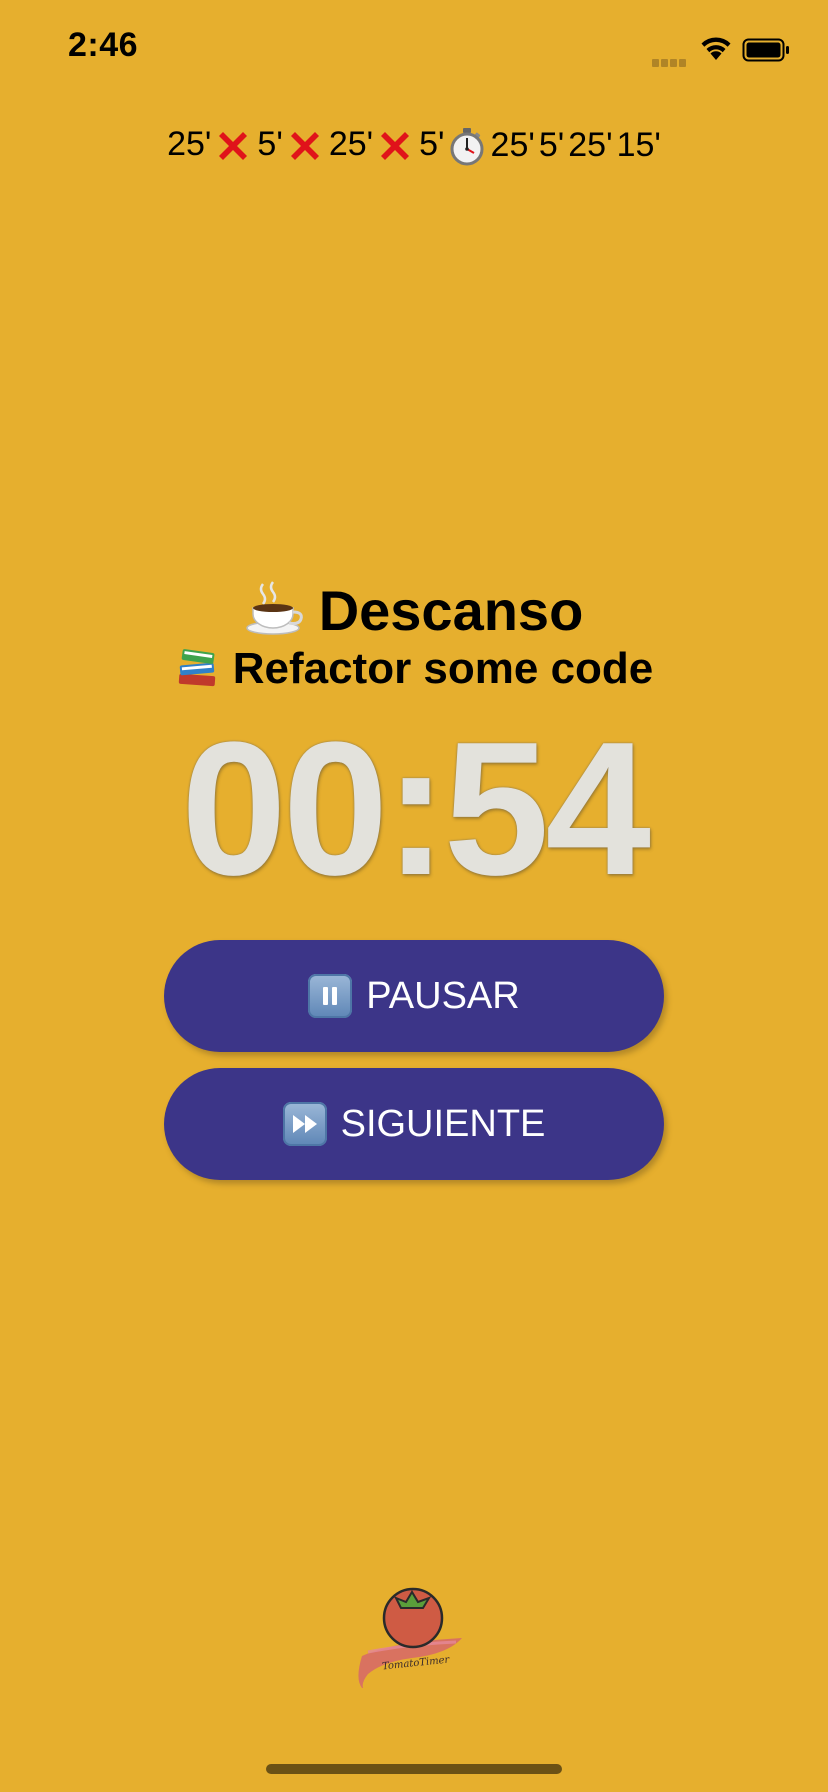 The image size is (828, 1792). I want to click on stopwatch-icon, so click(467, 146).